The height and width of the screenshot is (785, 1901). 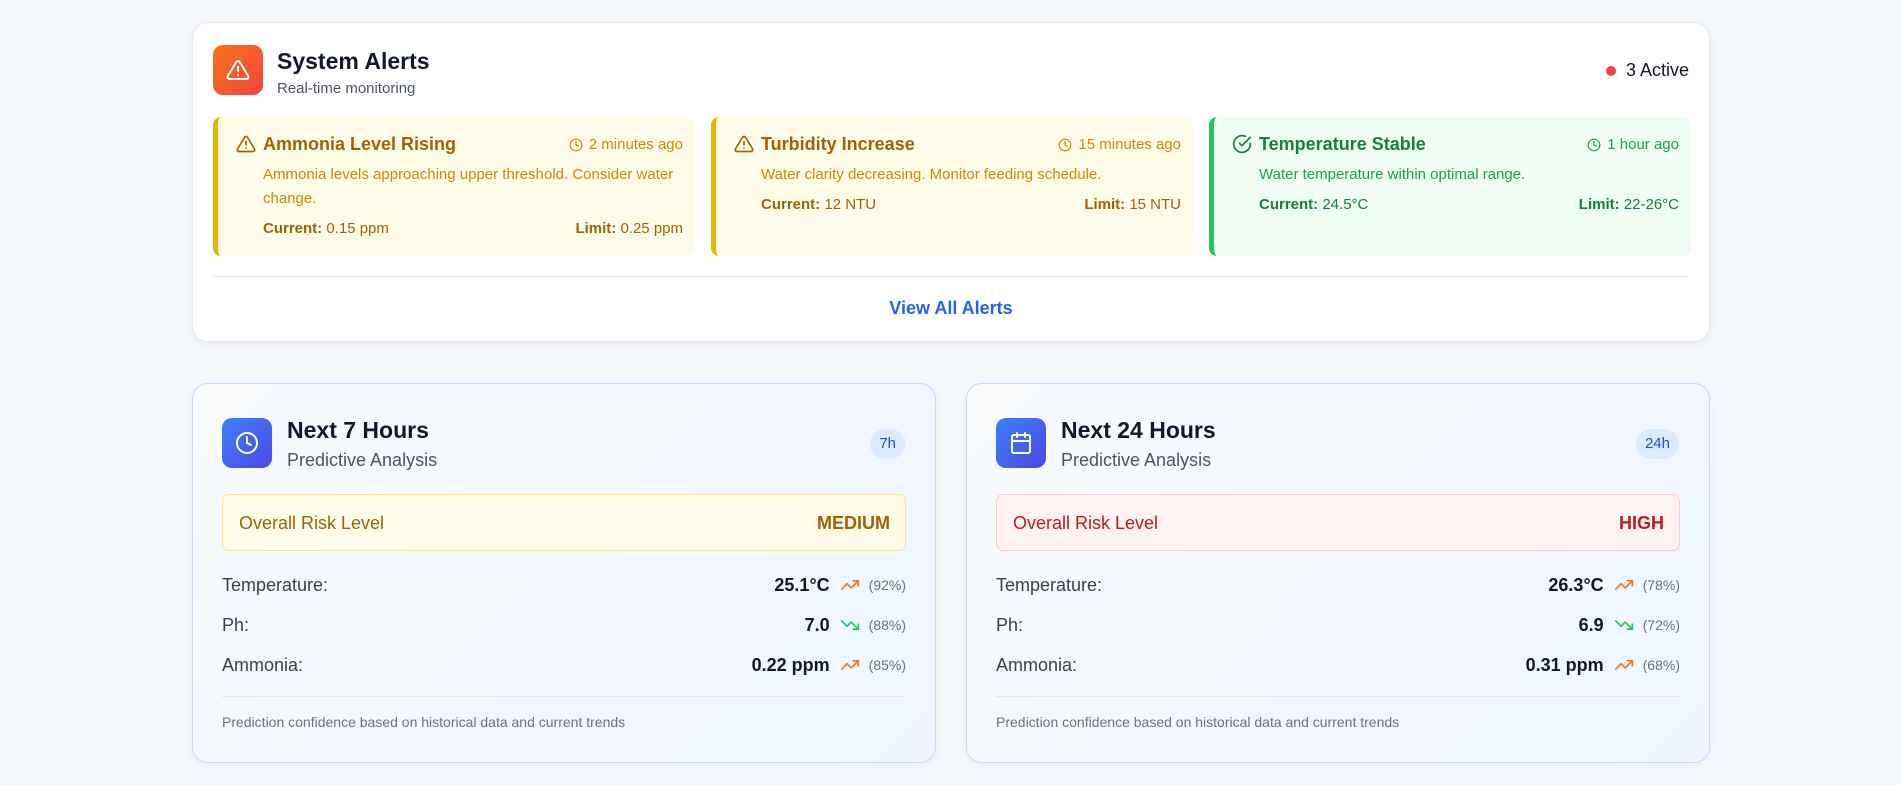 I want to click on metric-row-ph: Ph: 6.9 (72%), so click(x=1338, y=625).